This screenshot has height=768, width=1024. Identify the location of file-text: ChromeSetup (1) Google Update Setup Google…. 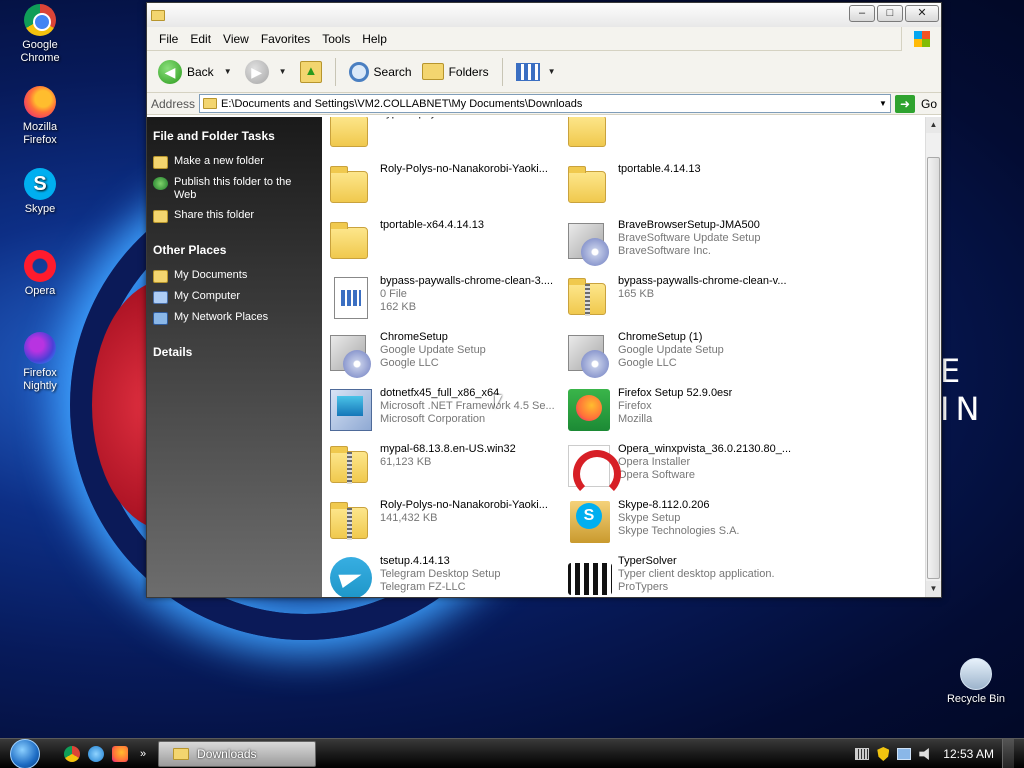
(671, 350).